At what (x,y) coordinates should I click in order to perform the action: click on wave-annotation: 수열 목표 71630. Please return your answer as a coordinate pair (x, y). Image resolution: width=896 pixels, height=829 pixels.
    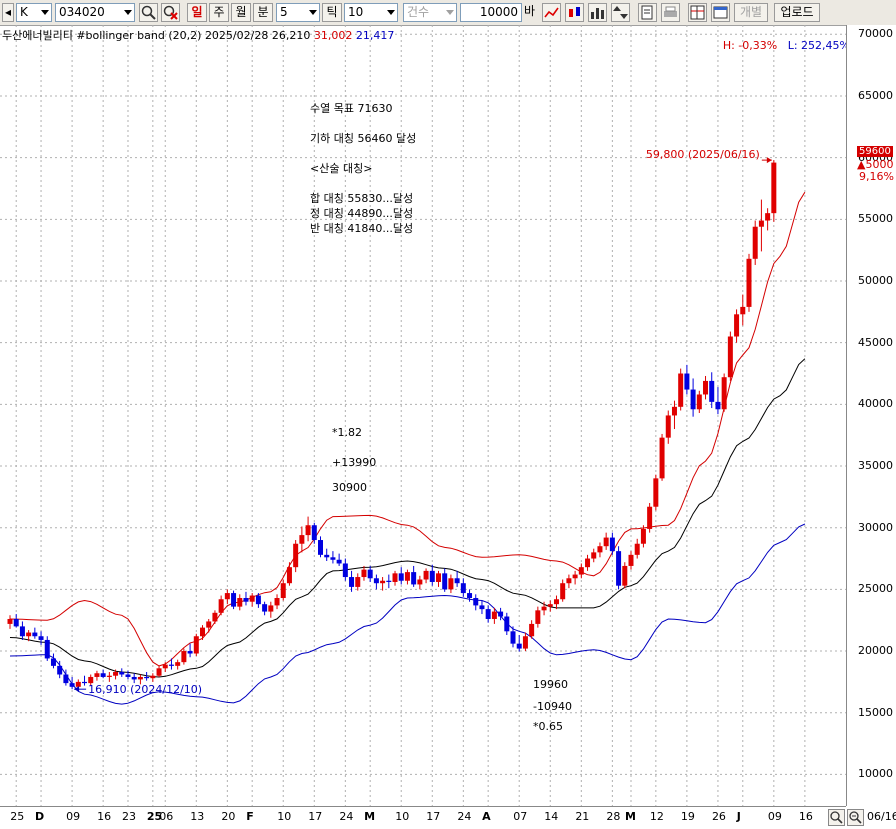
    Looking at the image, I should click on (351, 108).